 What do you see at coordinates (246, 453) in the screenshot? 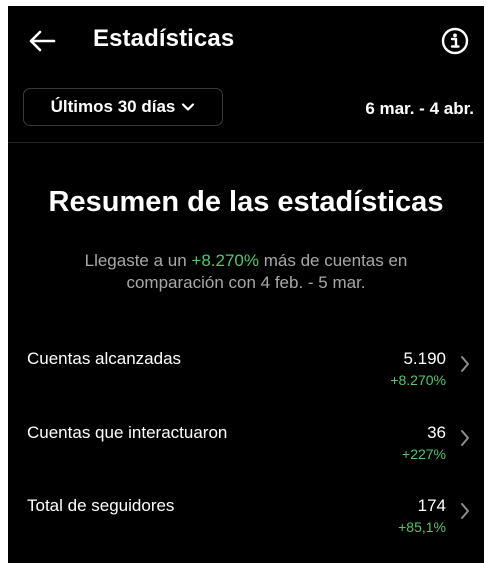
I see `metric-row-accounts-engaged: Cuentas que interactuaron 36 +227%` at bounding box center [246, 453].